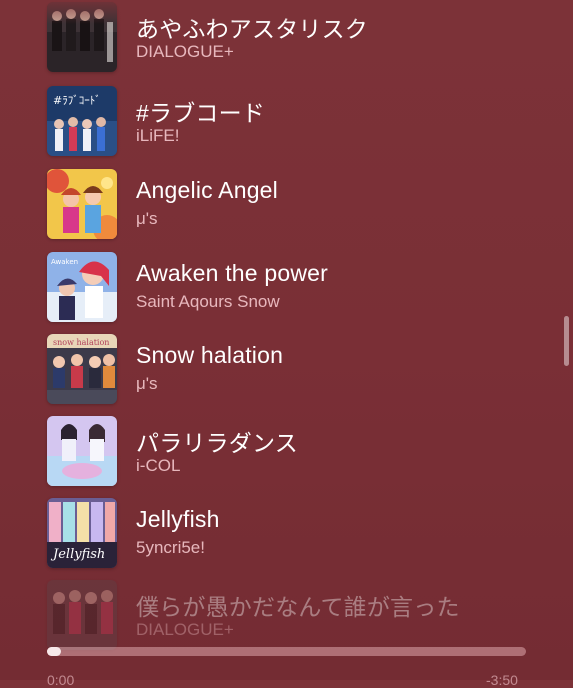 The image size is (573, 688). Describe the element at coordinates (252, 29) in the screenshot. I see `song-title: あやふわアスタリスク` at that location.